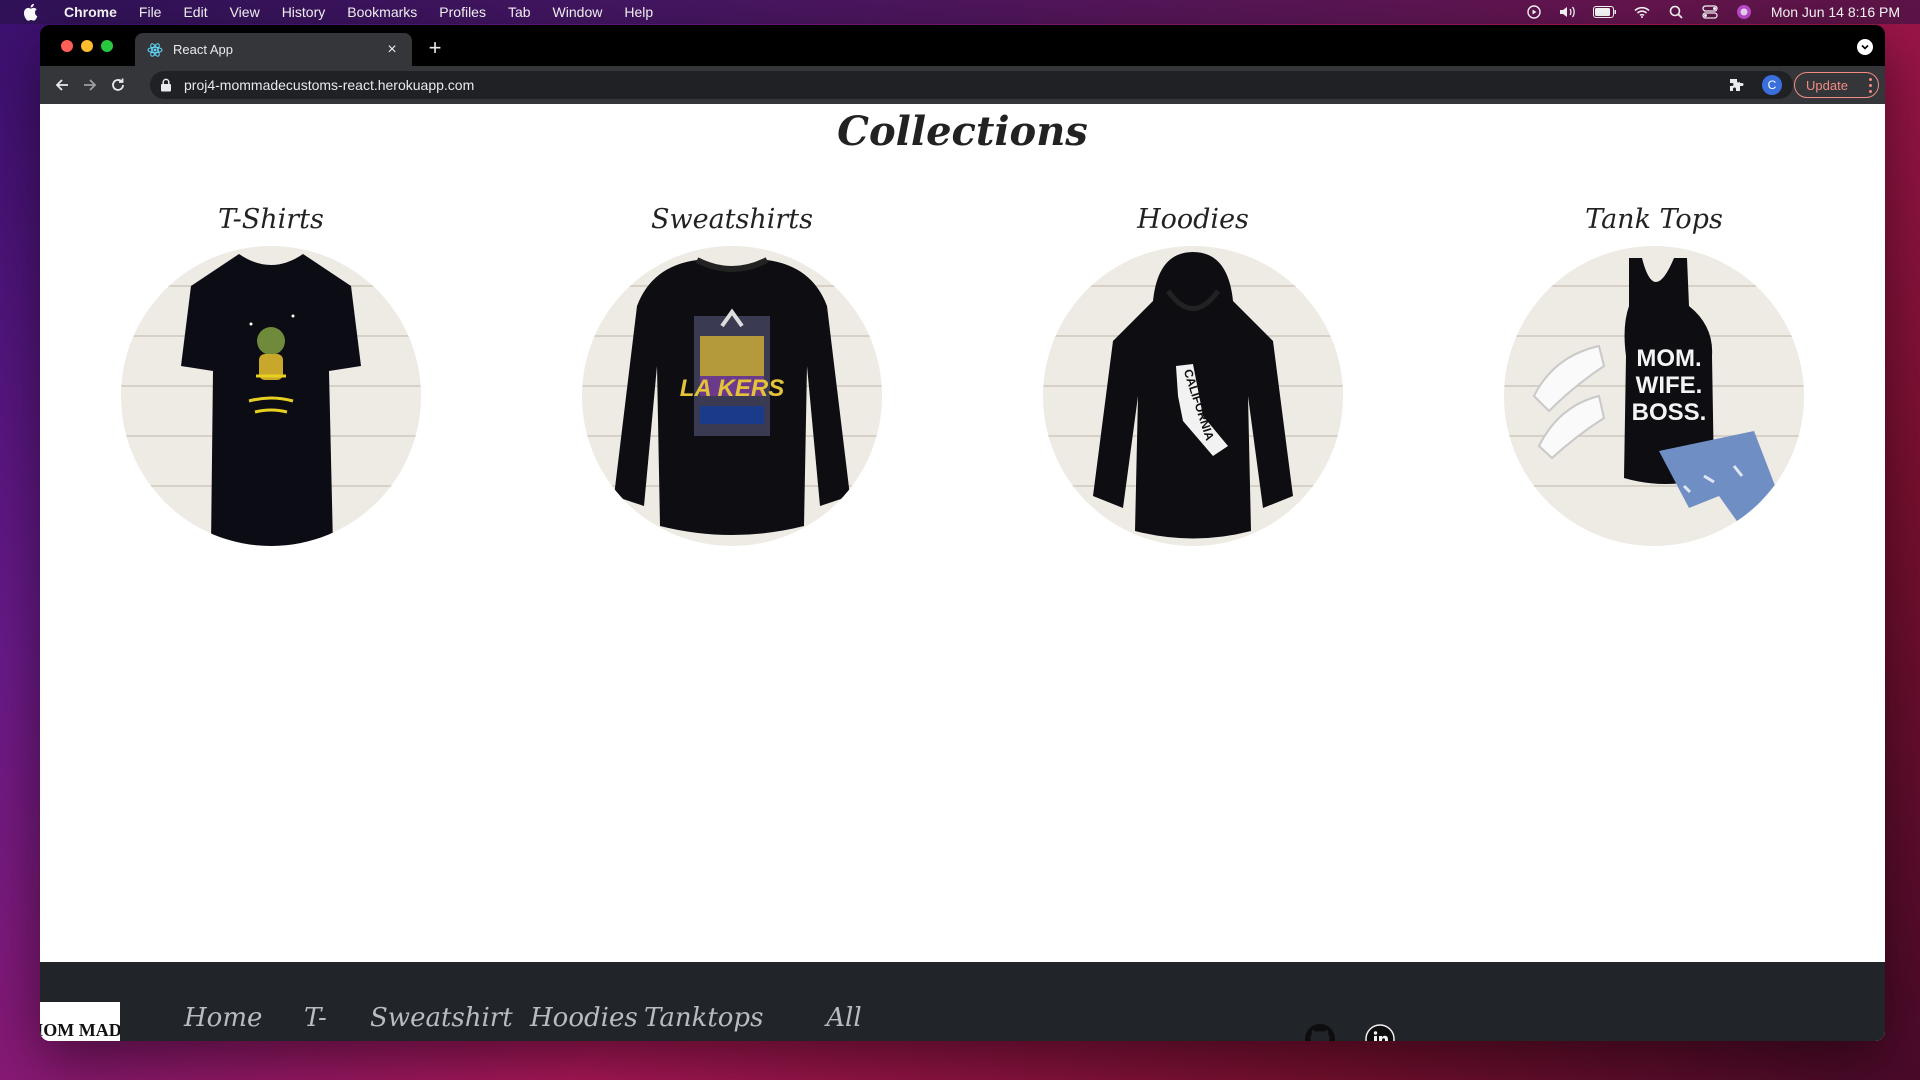 Image resolution: width=1920 pixels, height=1080 pixels. I want to click on address-bar: proj4-mommadecustoms-react.herokuapp.com, so click(971, 85).